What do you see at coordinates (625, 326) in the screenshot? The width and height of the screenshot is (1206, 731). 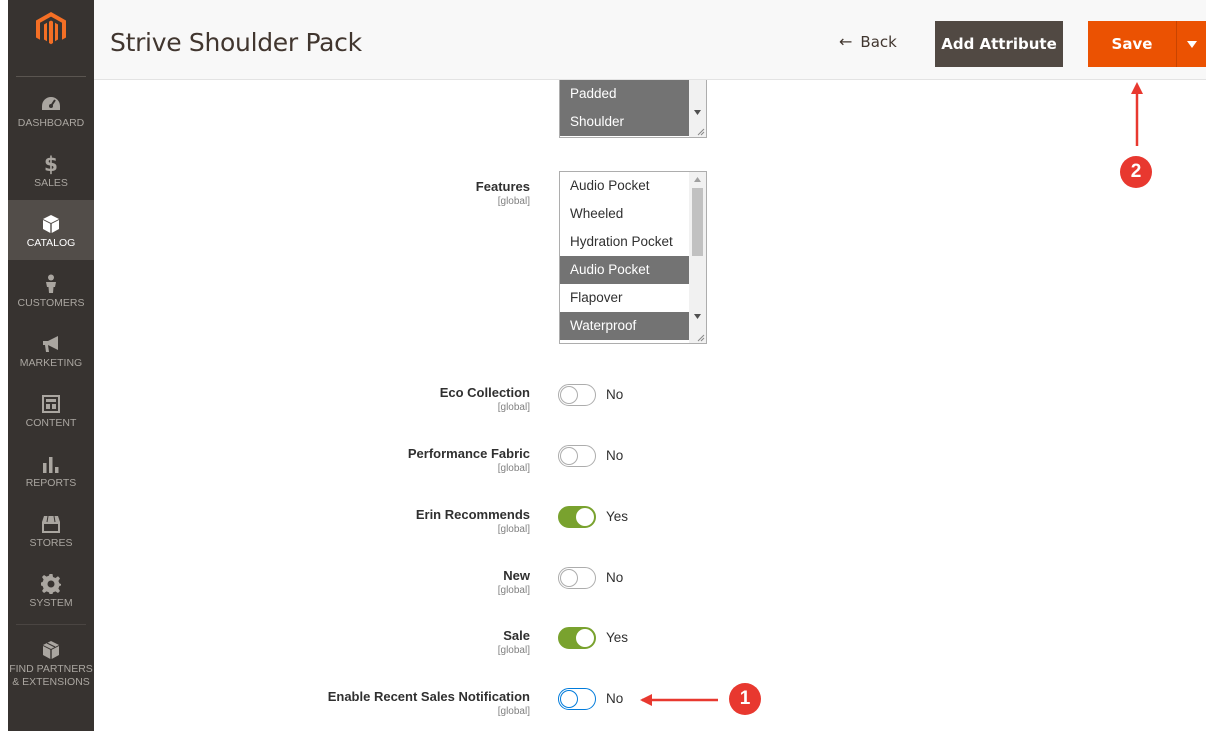 I see `features-option: Waterproof` at bounding box center [625, 326].